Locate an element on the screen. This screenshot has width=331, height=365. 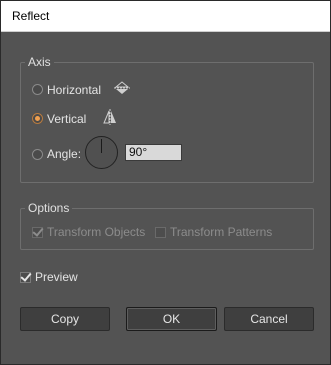
angle-input: 90° is located at coordinates (153, 152).